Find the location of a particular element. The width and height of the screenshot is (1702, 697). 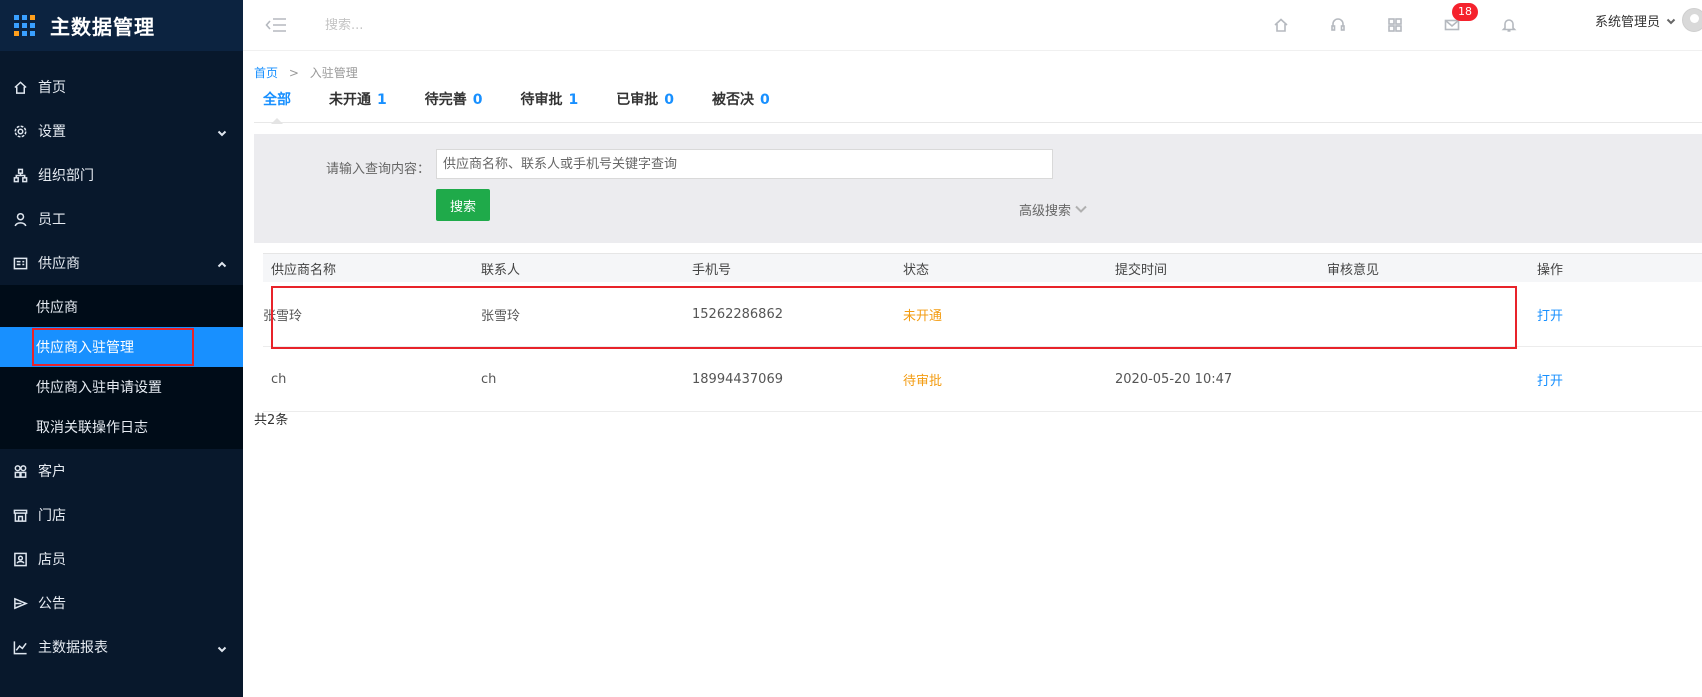

sidebar-item-employees: 员工 is located at coordinates (121, 219).